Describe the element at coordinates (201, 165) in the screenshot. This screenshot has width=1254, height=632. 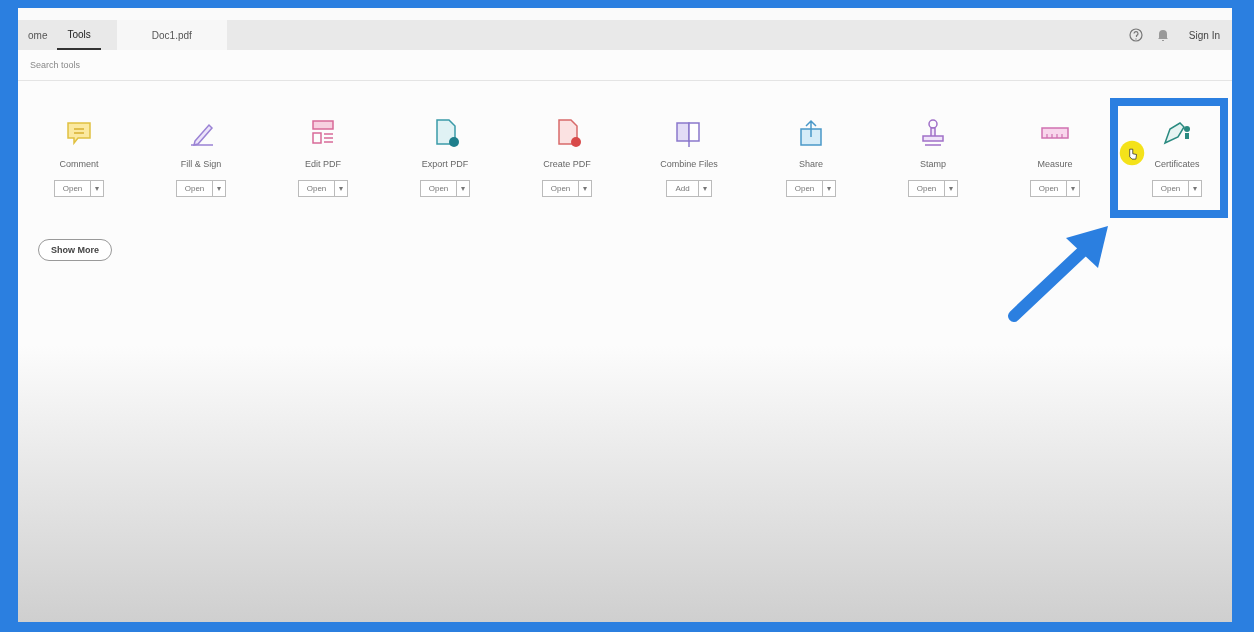
I see `tool-name: Fill & Sign` at that location.